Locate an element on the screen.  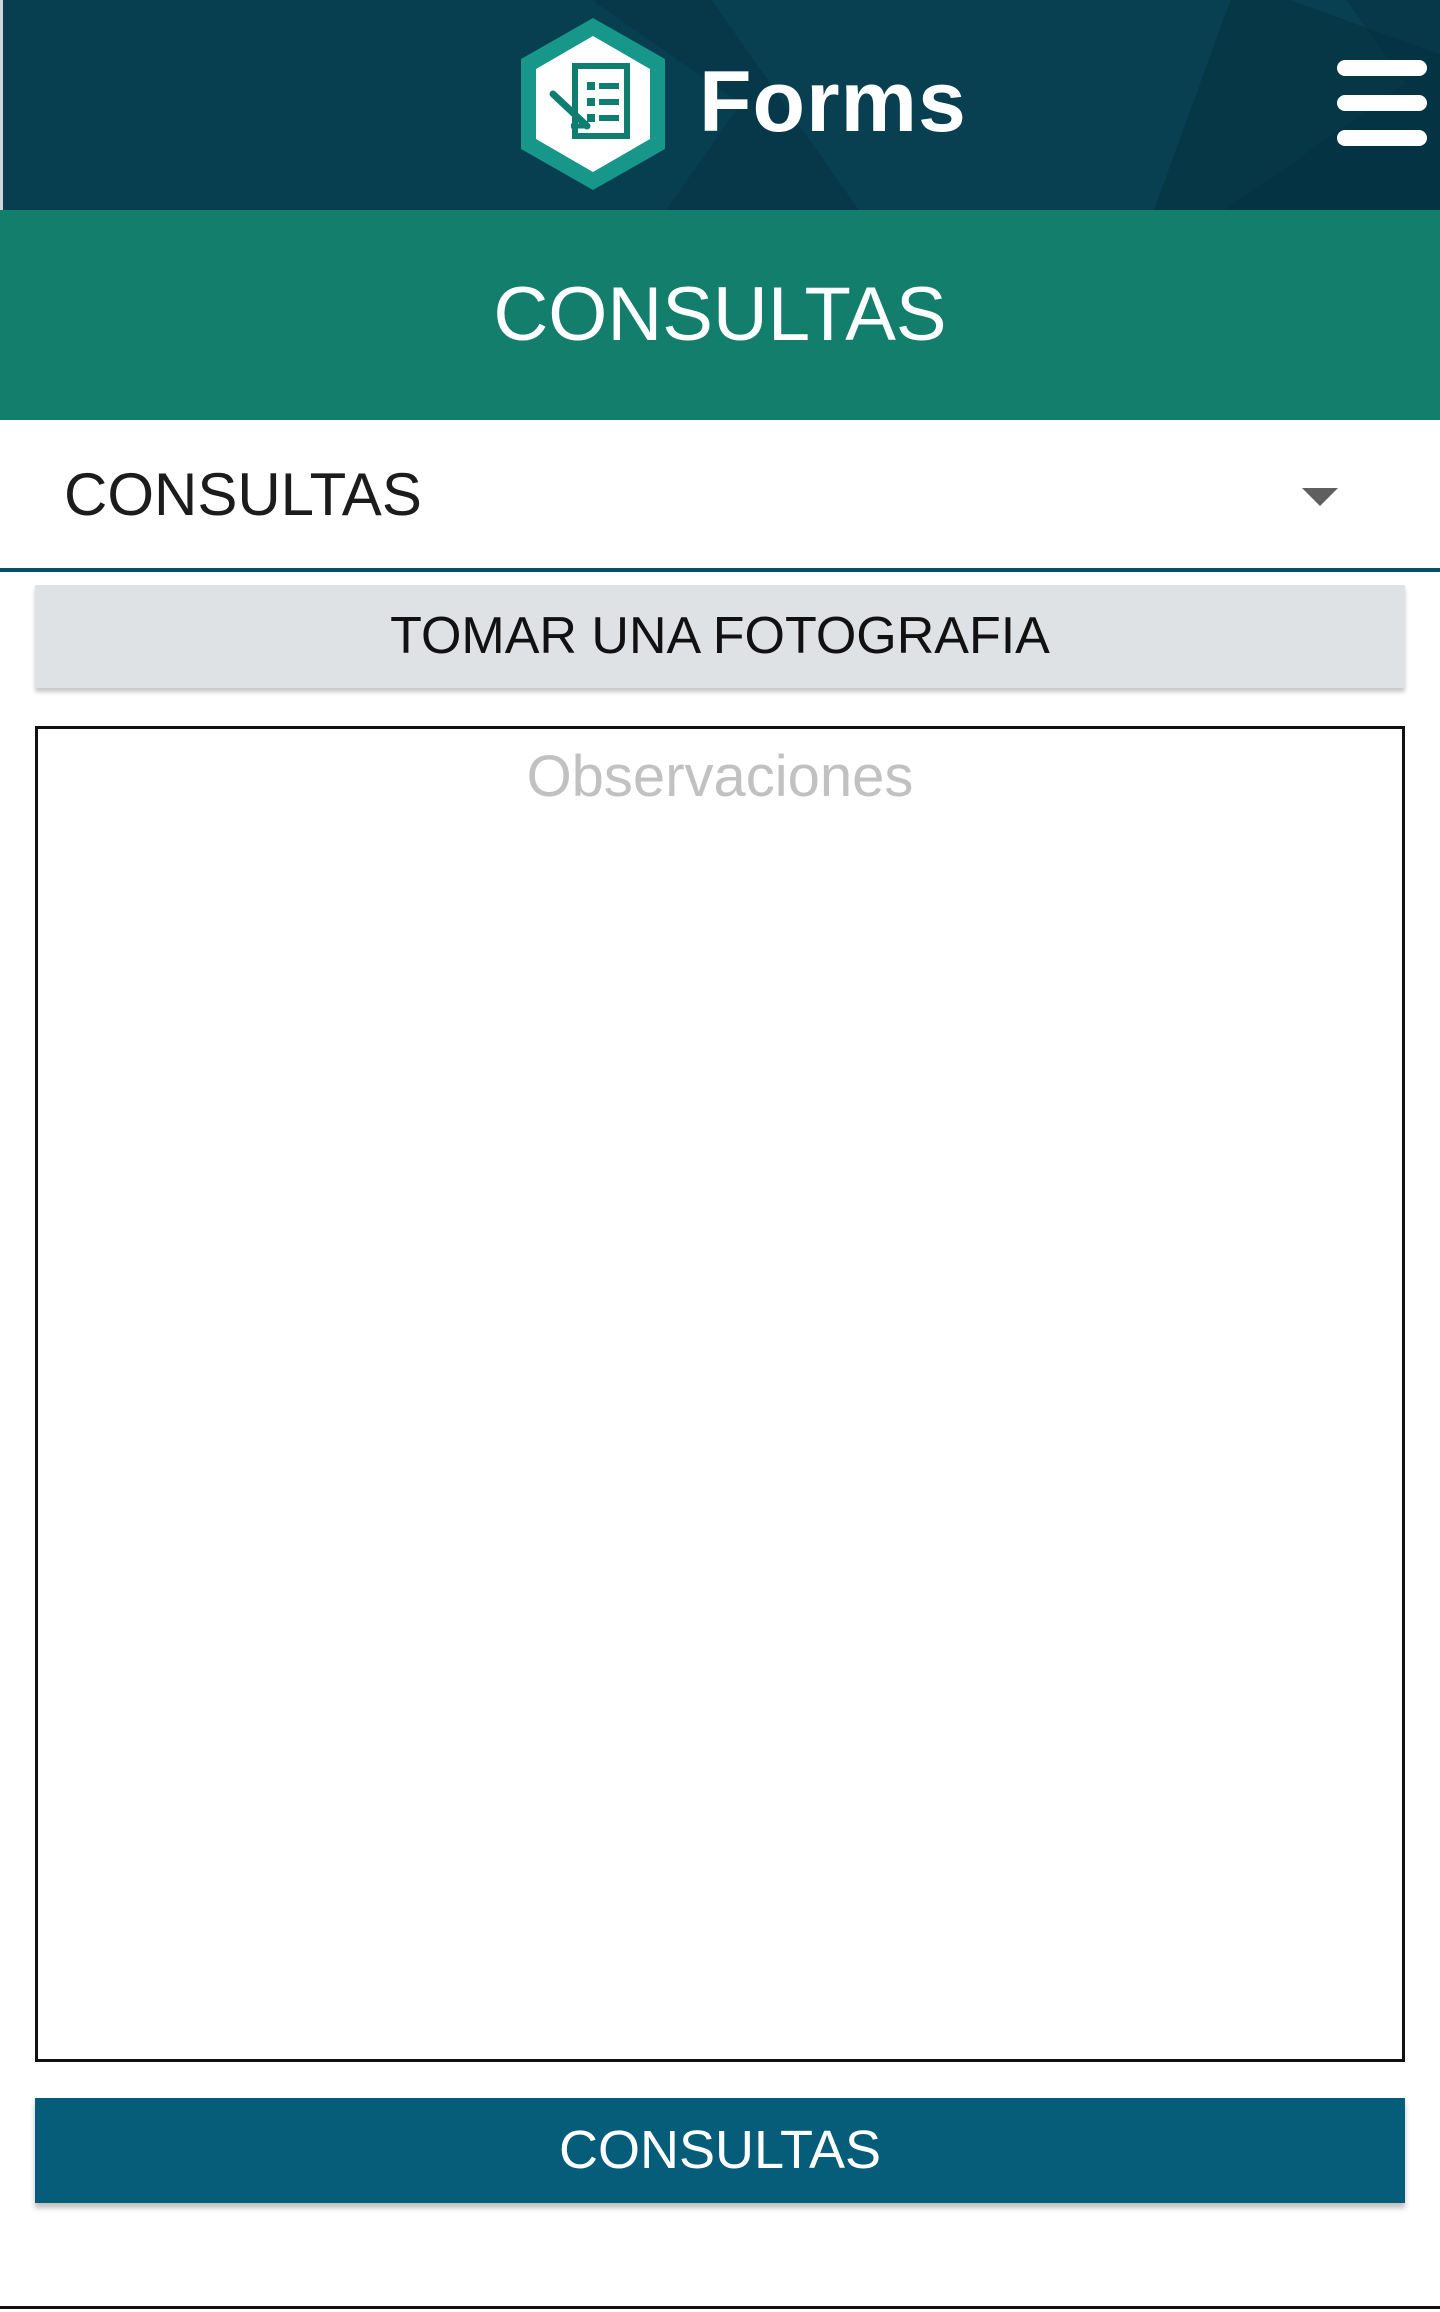
take-photo-button: TOMAR UNA FOTOGRAFIA is located at coordinates (720, 636).